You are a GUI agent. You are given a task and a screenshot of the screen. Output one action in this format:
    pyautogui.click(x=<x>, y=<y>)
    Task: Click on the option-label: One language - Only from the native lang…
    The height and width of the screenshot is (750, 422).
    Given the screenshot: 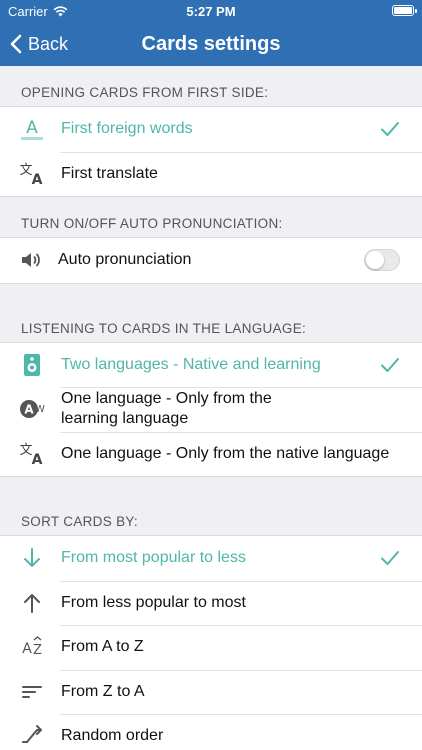 What is the action you would take?
    pyautogui.click(x=225, y=453)
    